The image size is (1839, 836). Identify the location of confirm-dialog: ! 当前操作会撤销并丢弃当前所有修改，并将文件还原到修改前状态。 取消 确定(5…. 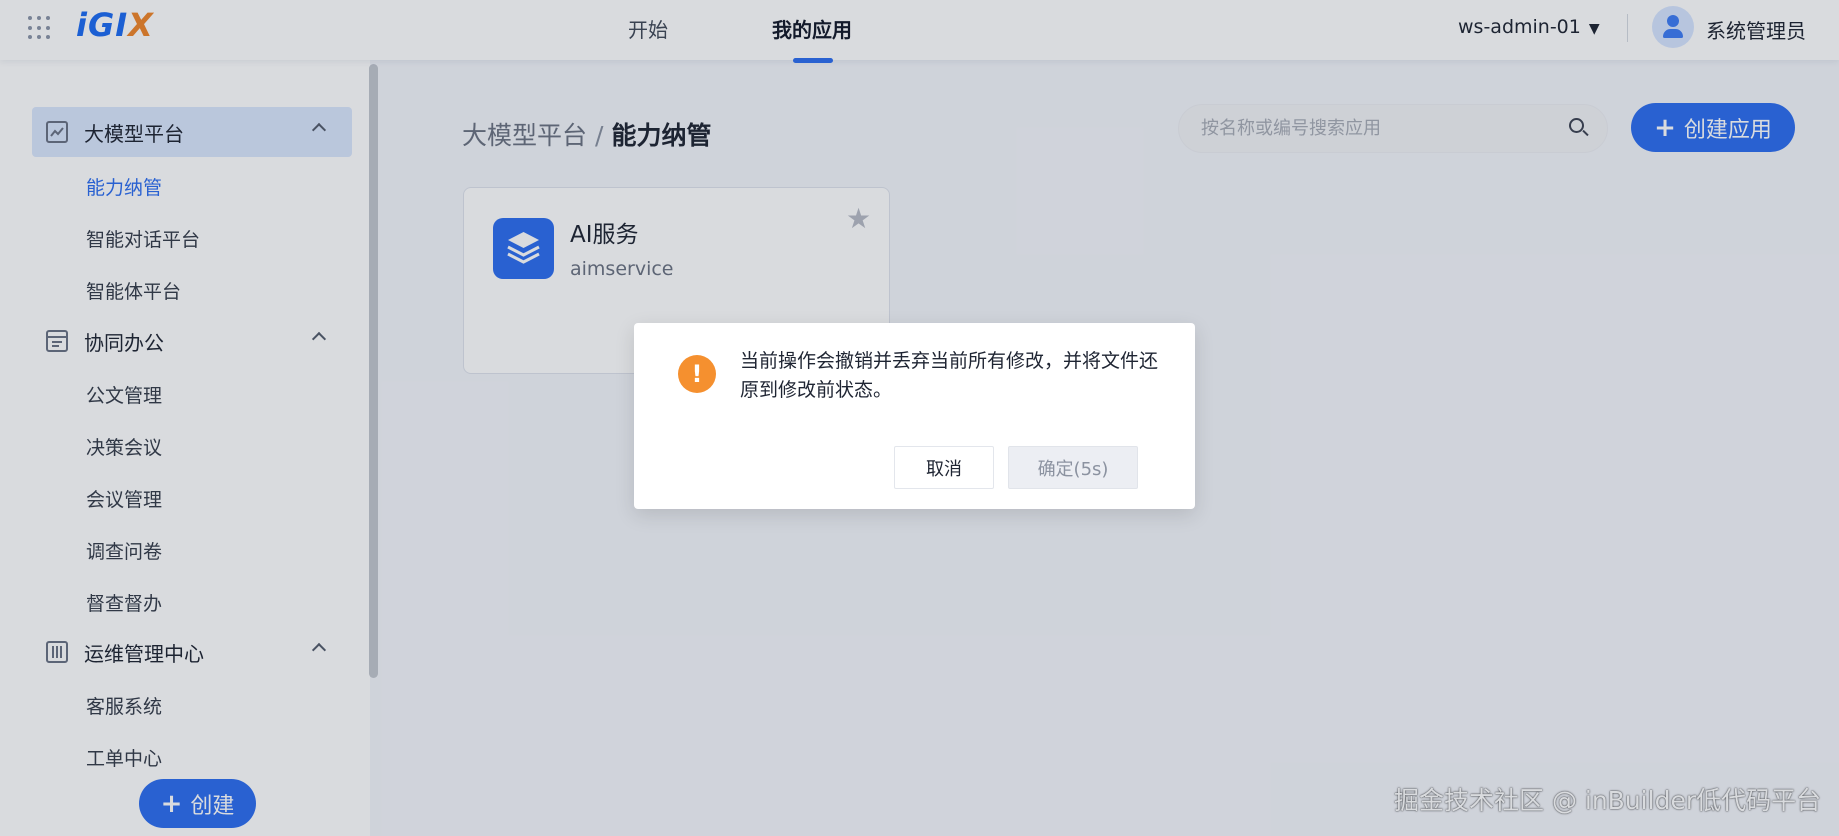
(914, 416).